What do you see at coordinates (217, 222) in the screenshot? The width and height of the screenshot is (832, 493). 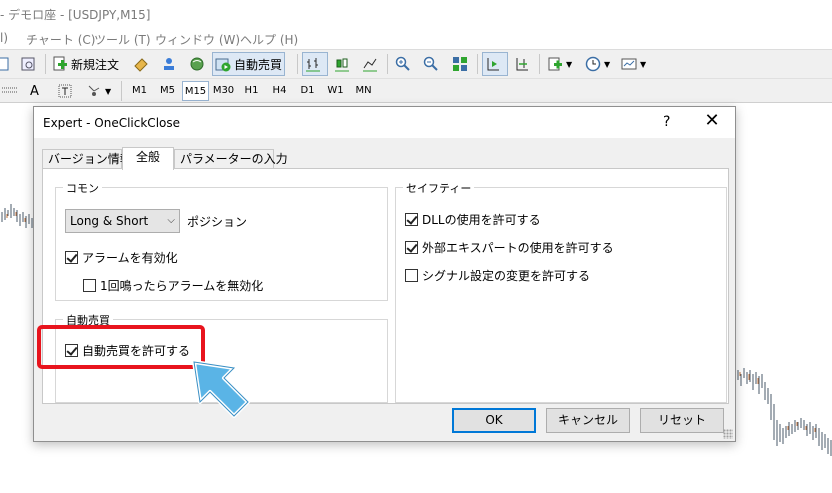 I see `position-label: ポジション` at bounding box center [217, 222].